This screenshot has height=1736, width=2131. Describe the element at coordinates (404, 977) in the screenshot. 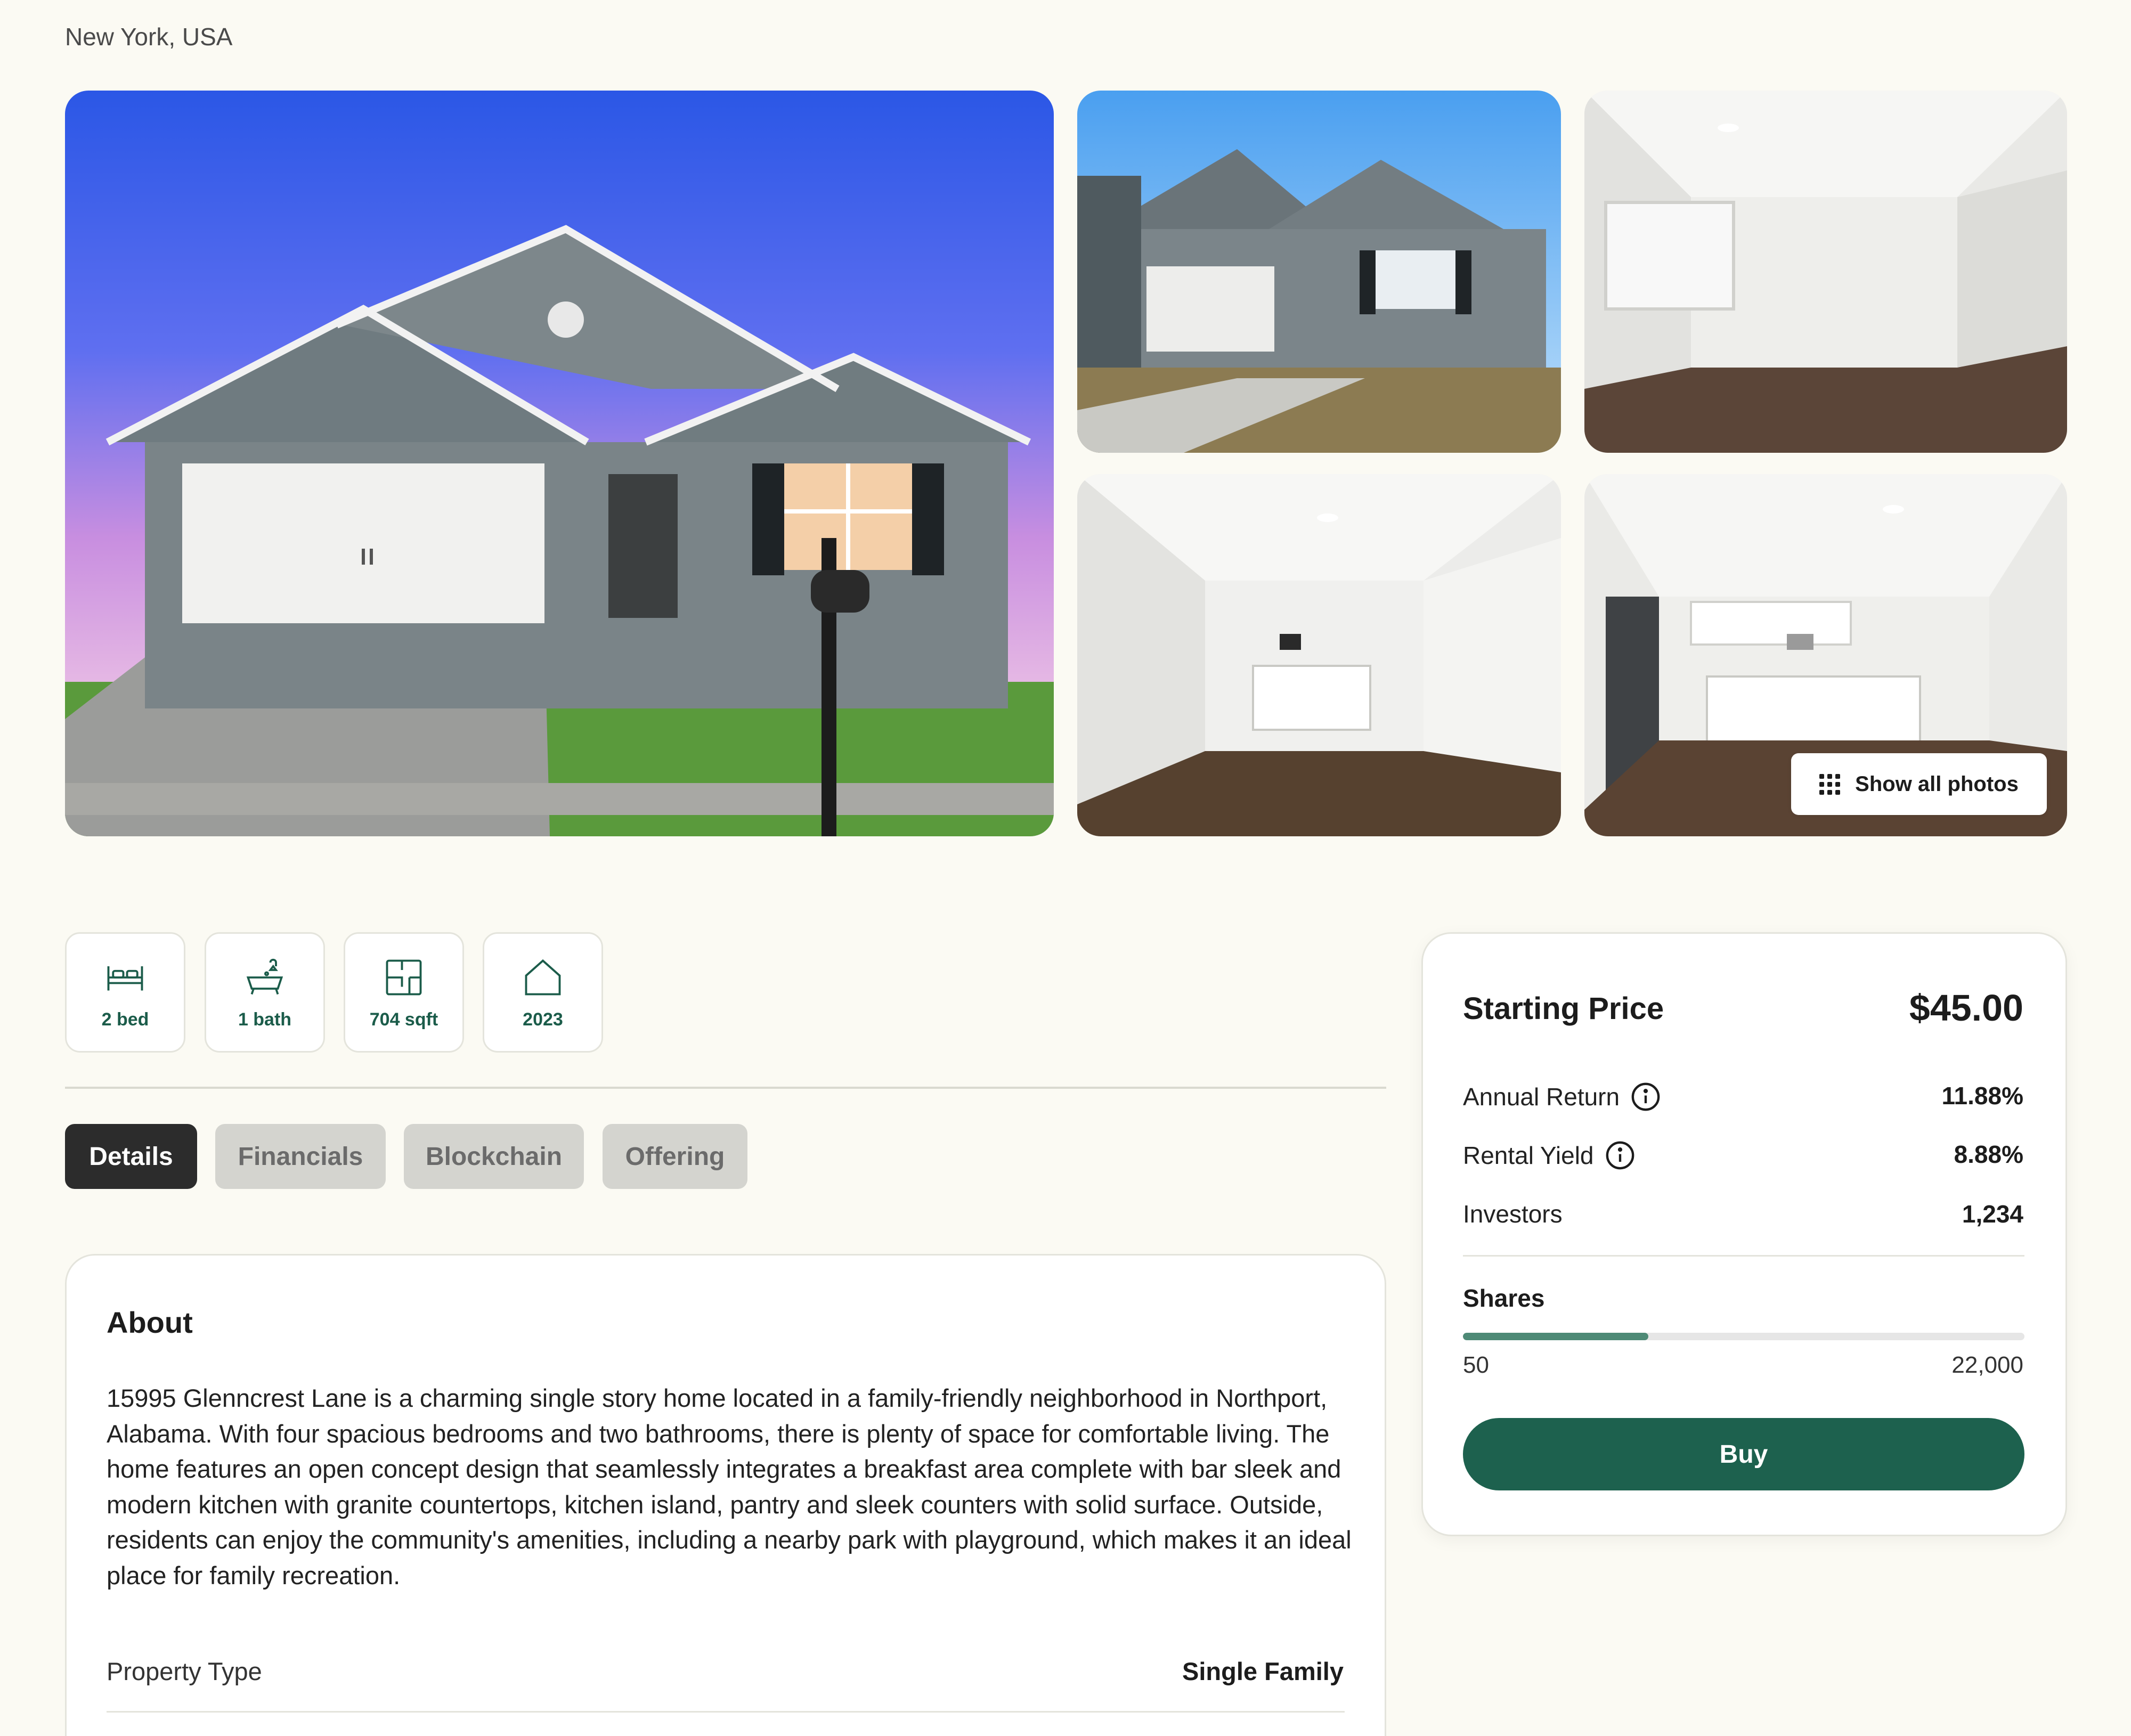

I see `floorplan-icon` at that location.